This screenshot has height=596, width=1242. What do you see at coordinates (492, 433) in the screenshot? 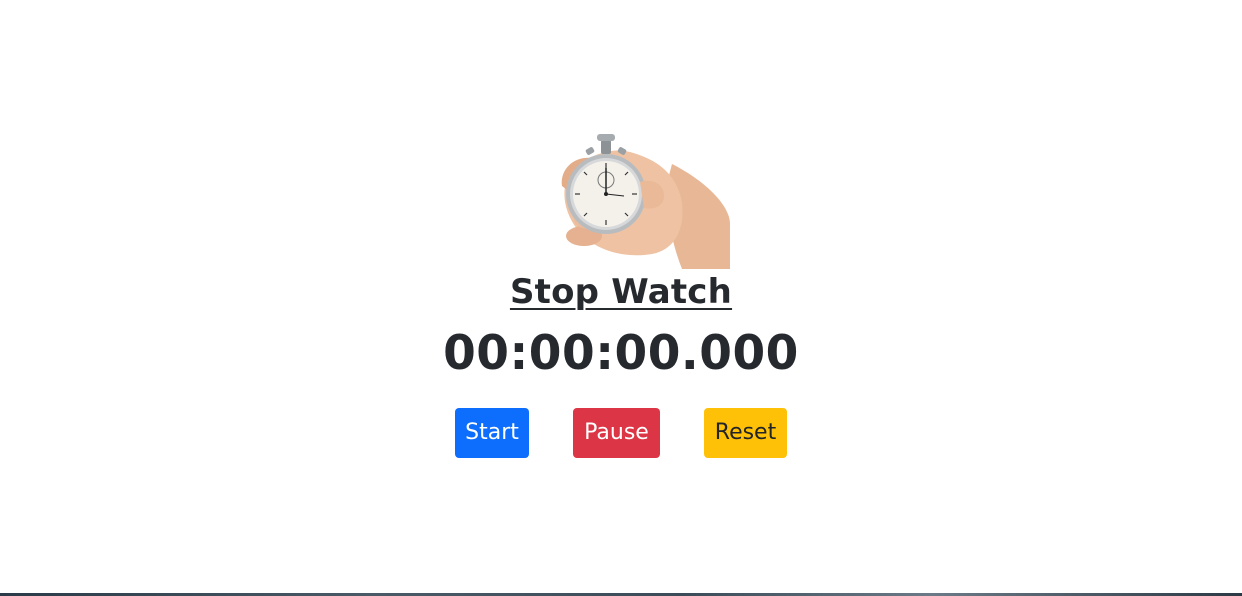
I see `start-button: Start` at bounding box center [492, 433].